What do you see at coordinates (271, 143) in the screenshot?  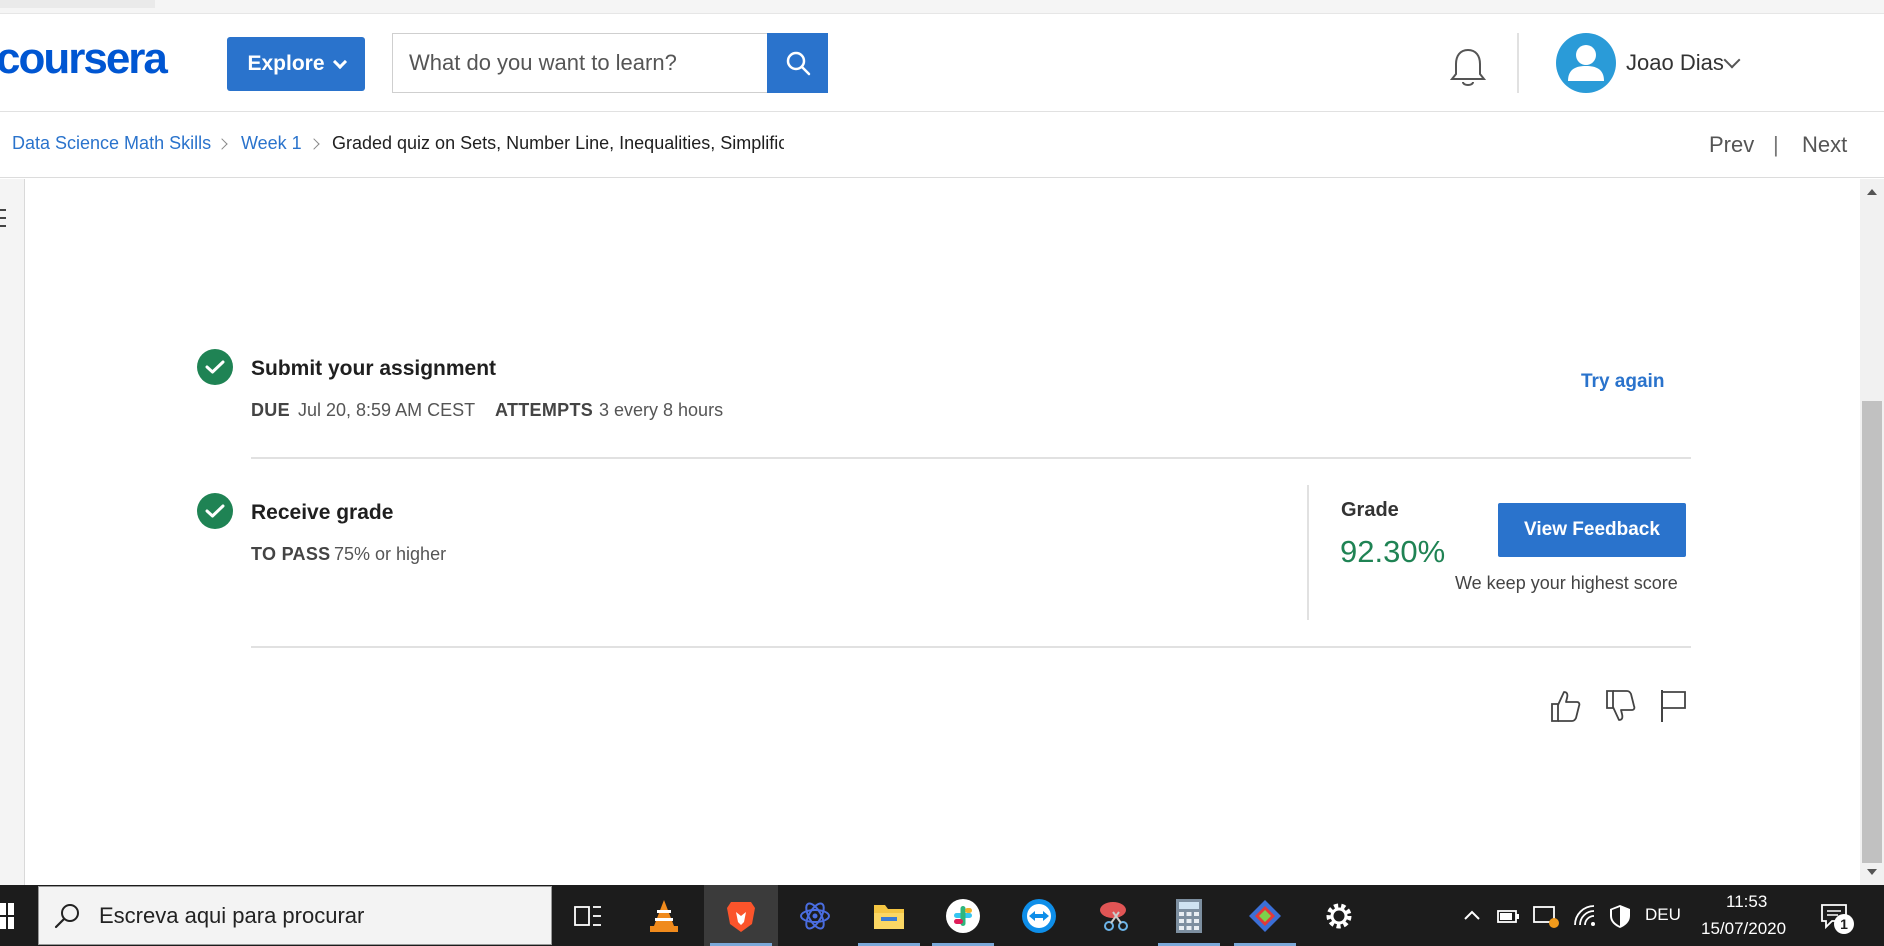 I see `breadcrumb-week-link: Week 1` at bounding box center [271, 143].